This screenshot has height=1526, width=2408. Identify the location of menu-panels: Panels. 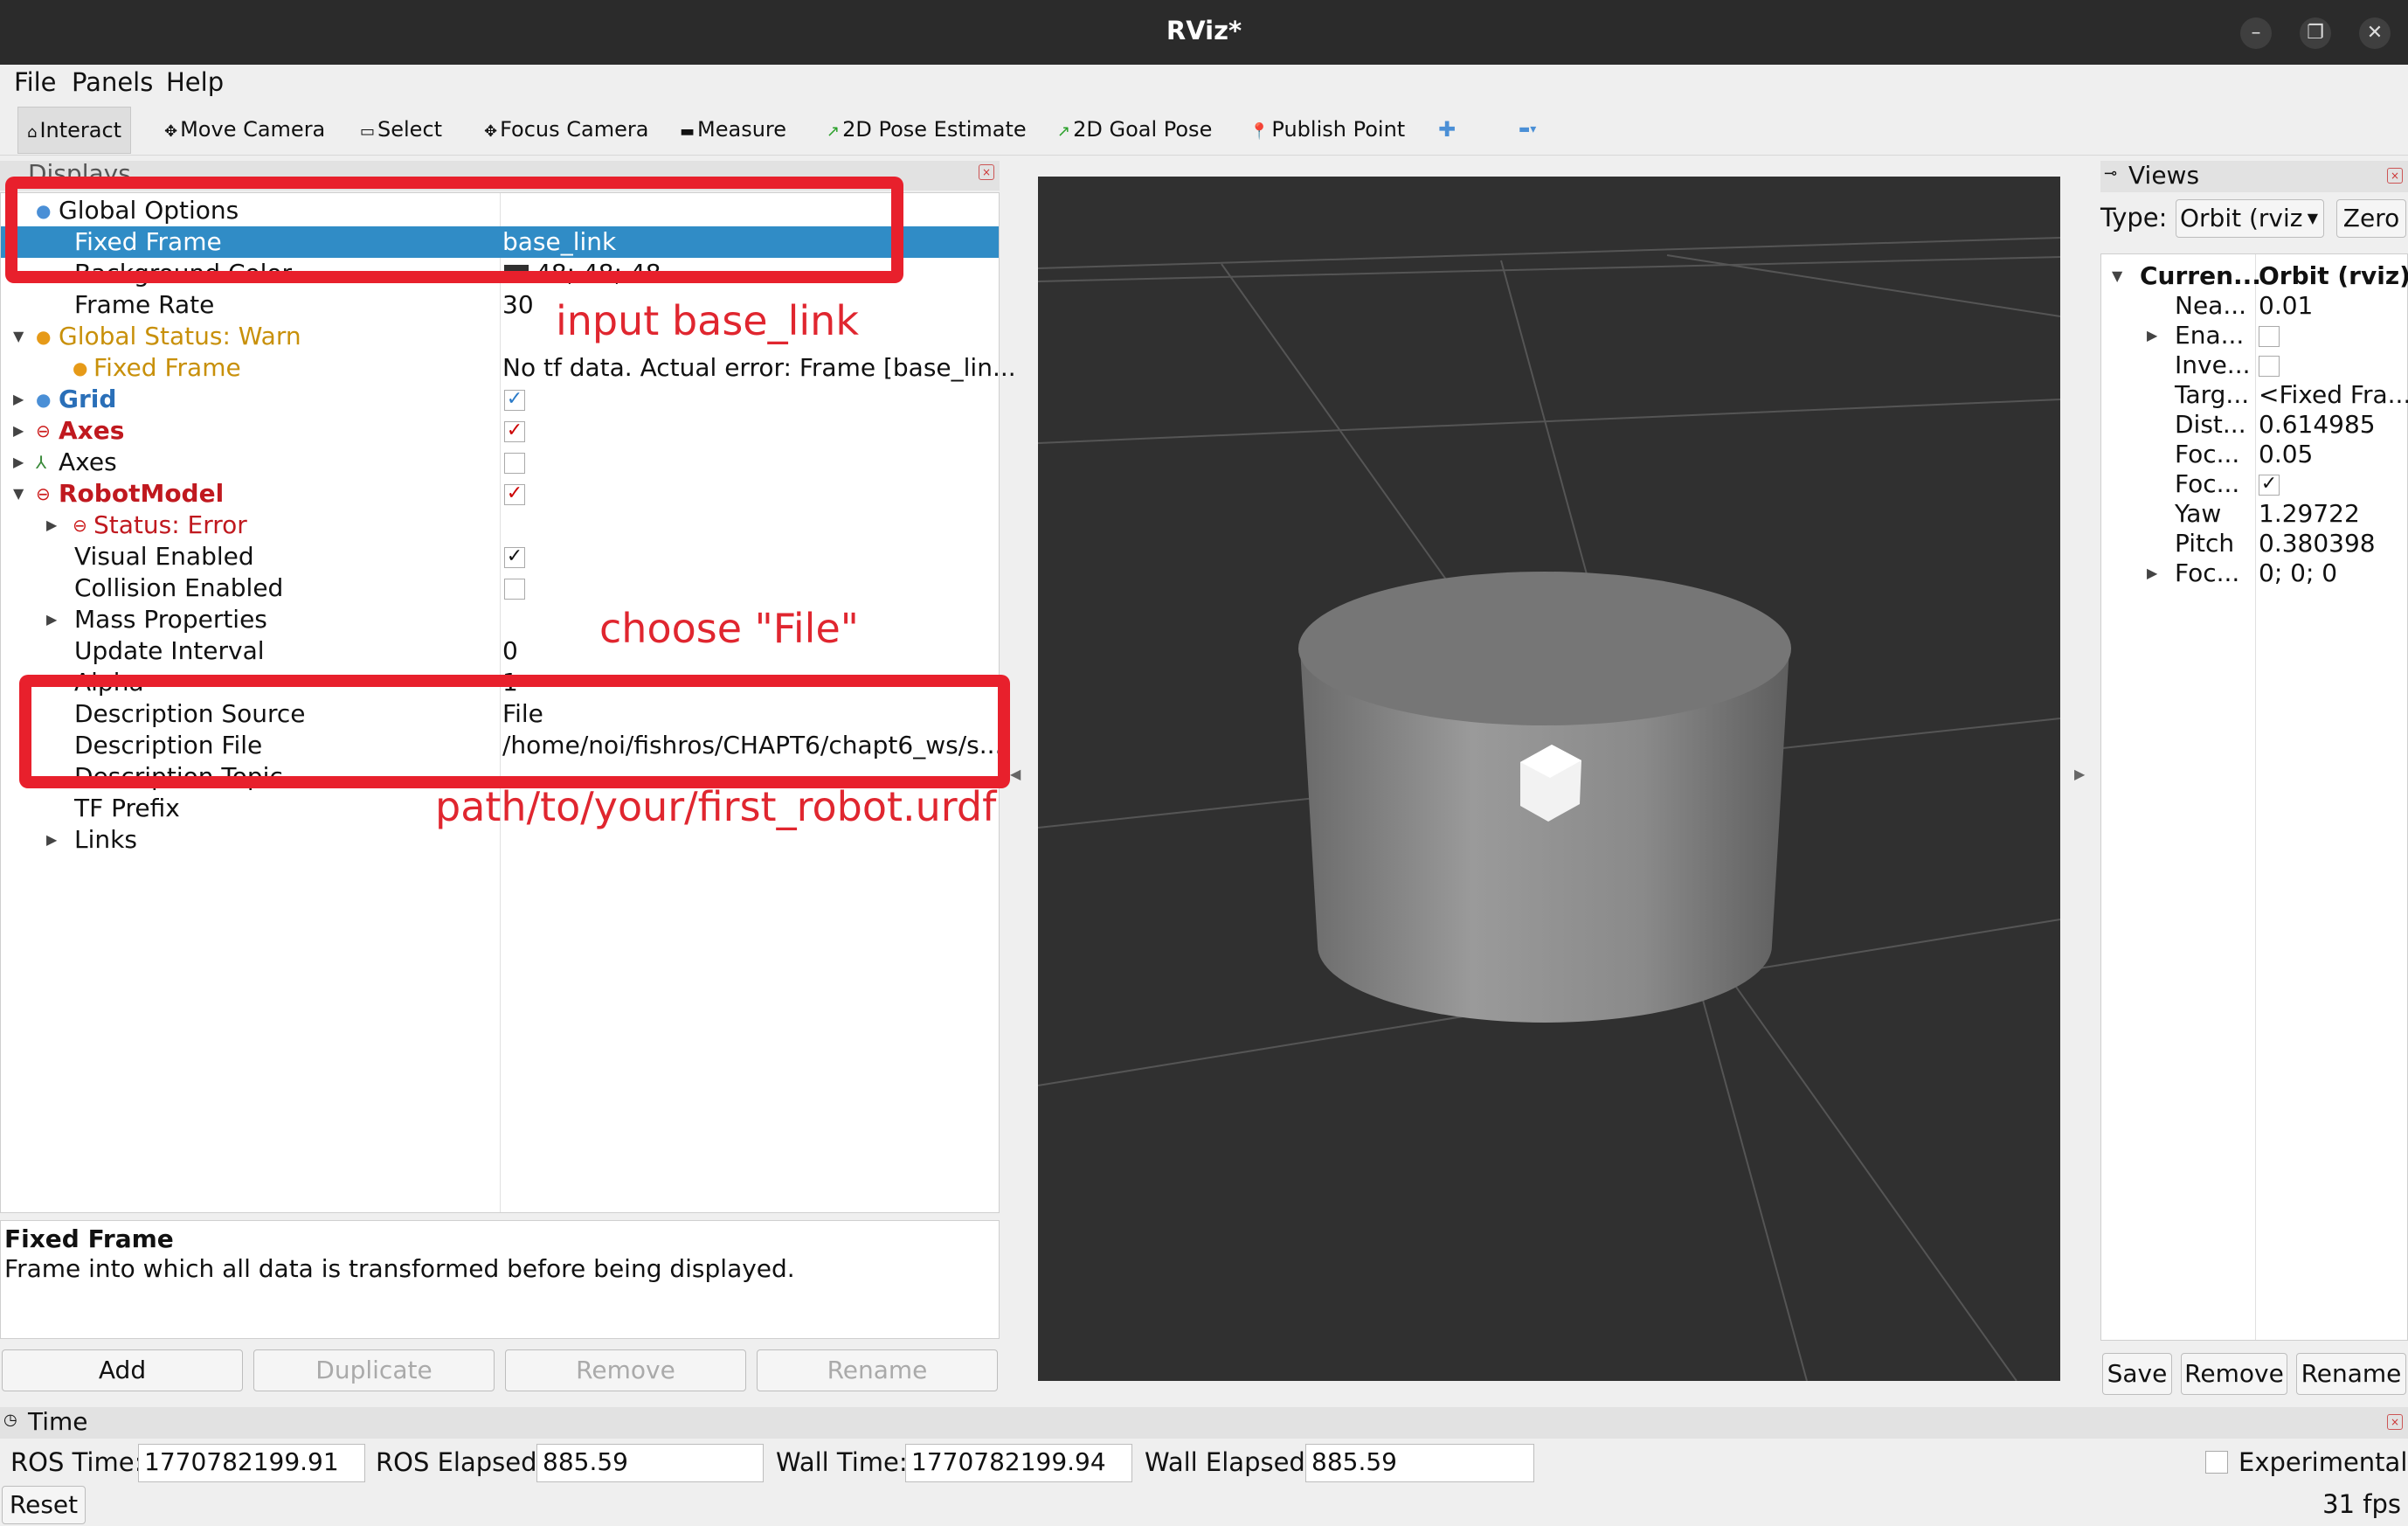
(112, 82).